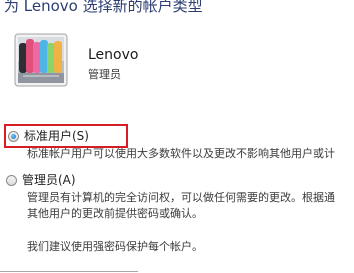  I want to click on administrator-description-line-2: 其他用户的更改前提供密码或确认。, so click(115, 213).